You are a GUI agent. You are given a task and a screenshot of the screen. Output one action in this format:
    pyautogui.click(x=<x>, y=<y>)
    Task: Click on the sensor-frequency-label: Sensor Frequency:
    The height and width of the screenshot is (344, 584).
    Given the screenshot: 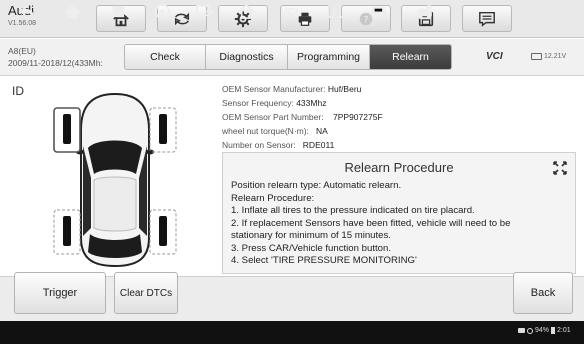 What is the action you would take?
    pyautogui.click(x=258, y=103)
    